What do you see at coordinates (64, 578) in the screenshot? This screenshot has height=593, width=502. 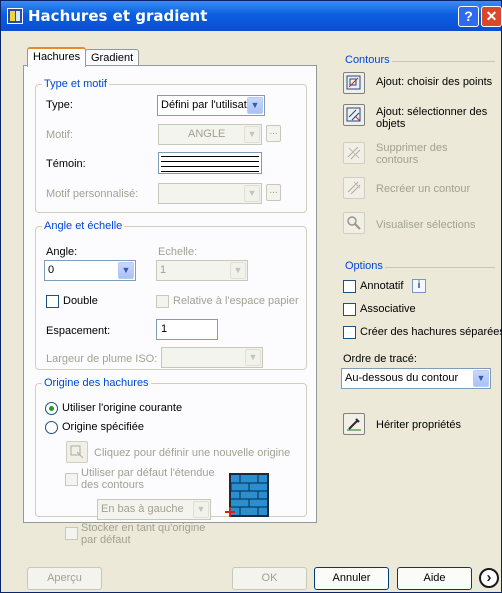 I see `preview-button: Aperçu` at bounding box center [64, 578].